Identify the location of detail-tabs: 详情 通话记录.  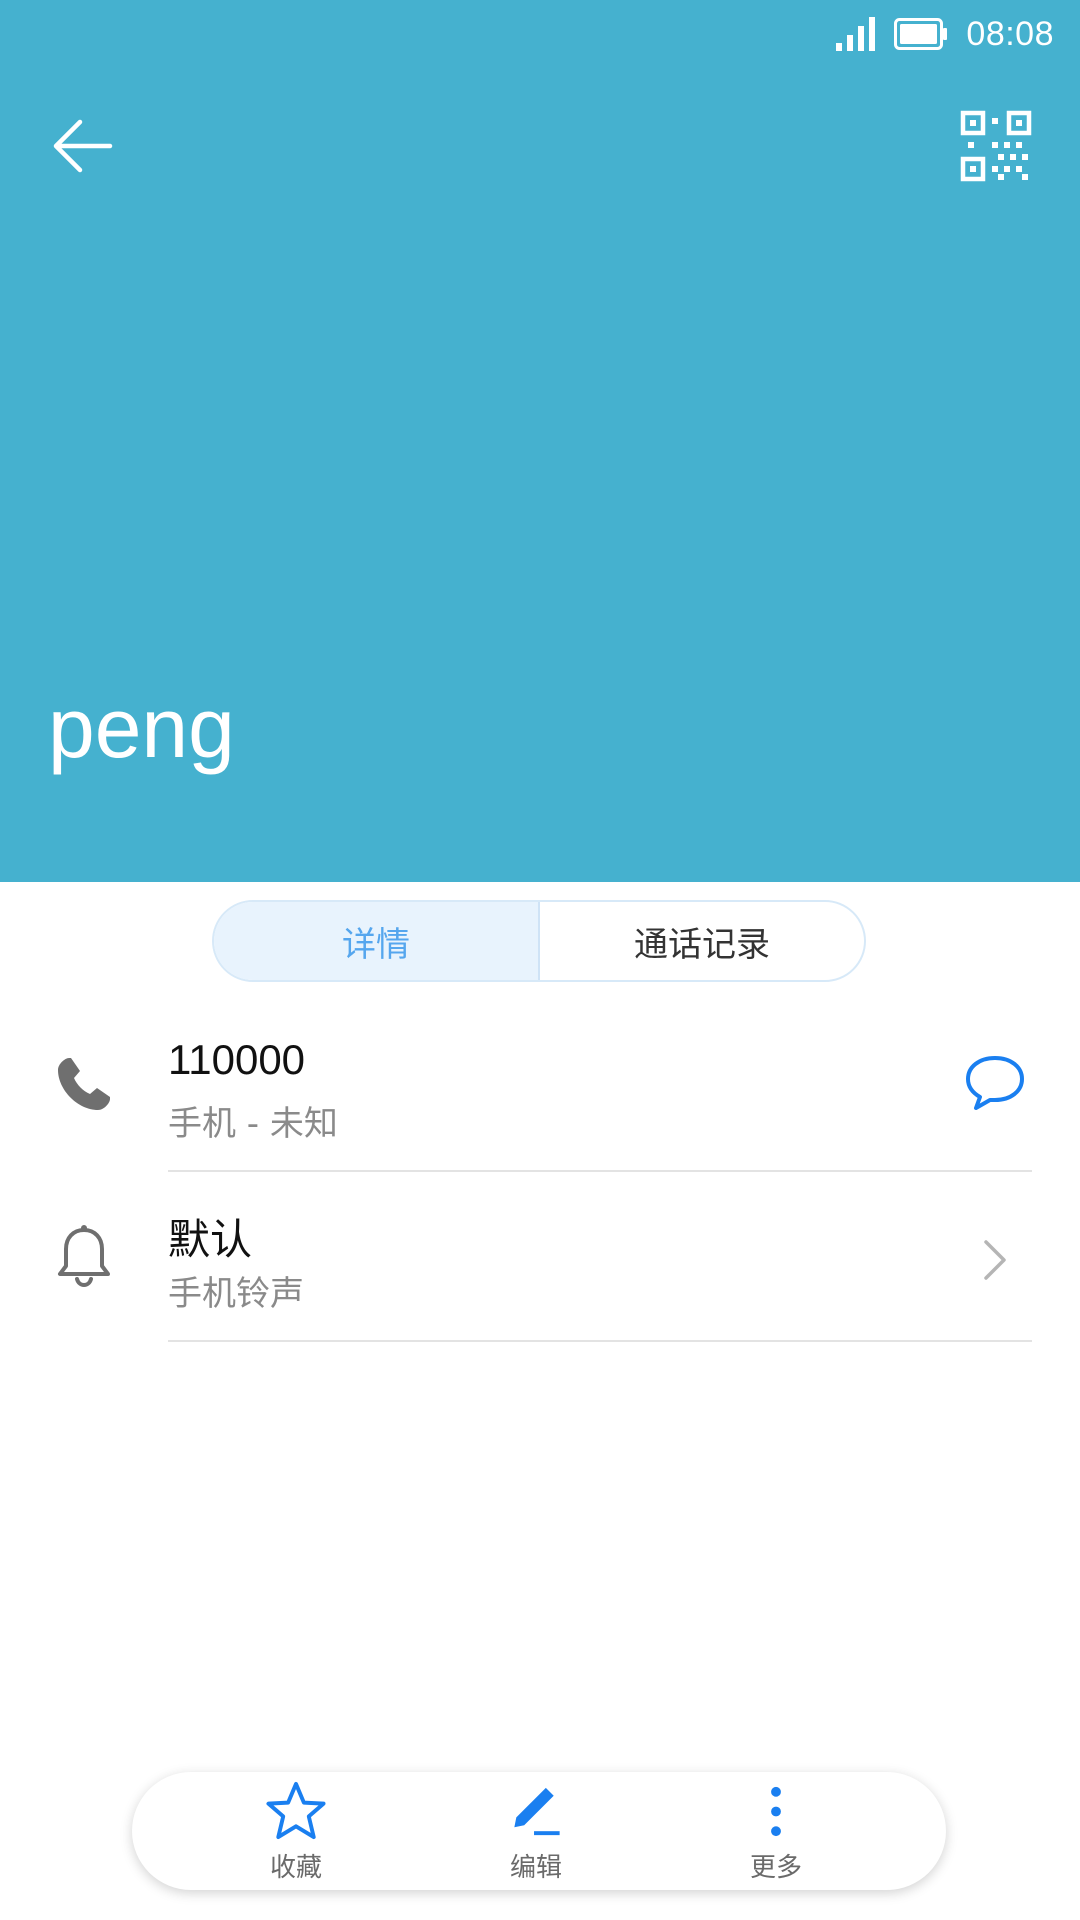
(539, 941).